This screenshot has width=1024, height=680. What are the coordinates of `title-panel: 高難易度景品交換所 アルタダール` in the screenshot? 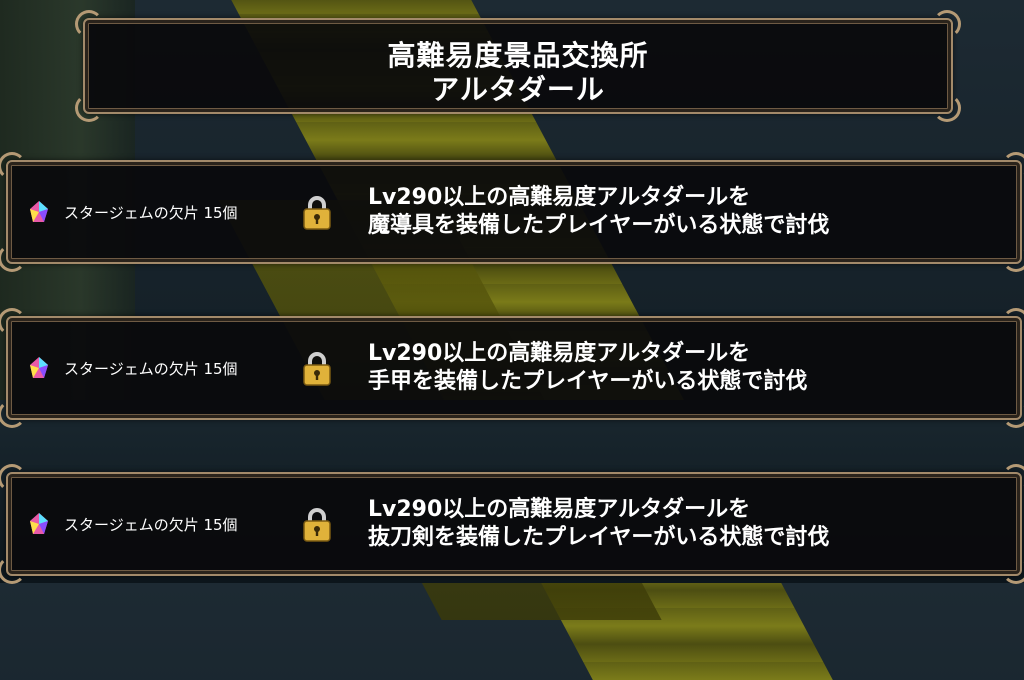 It's located at (518, 66).